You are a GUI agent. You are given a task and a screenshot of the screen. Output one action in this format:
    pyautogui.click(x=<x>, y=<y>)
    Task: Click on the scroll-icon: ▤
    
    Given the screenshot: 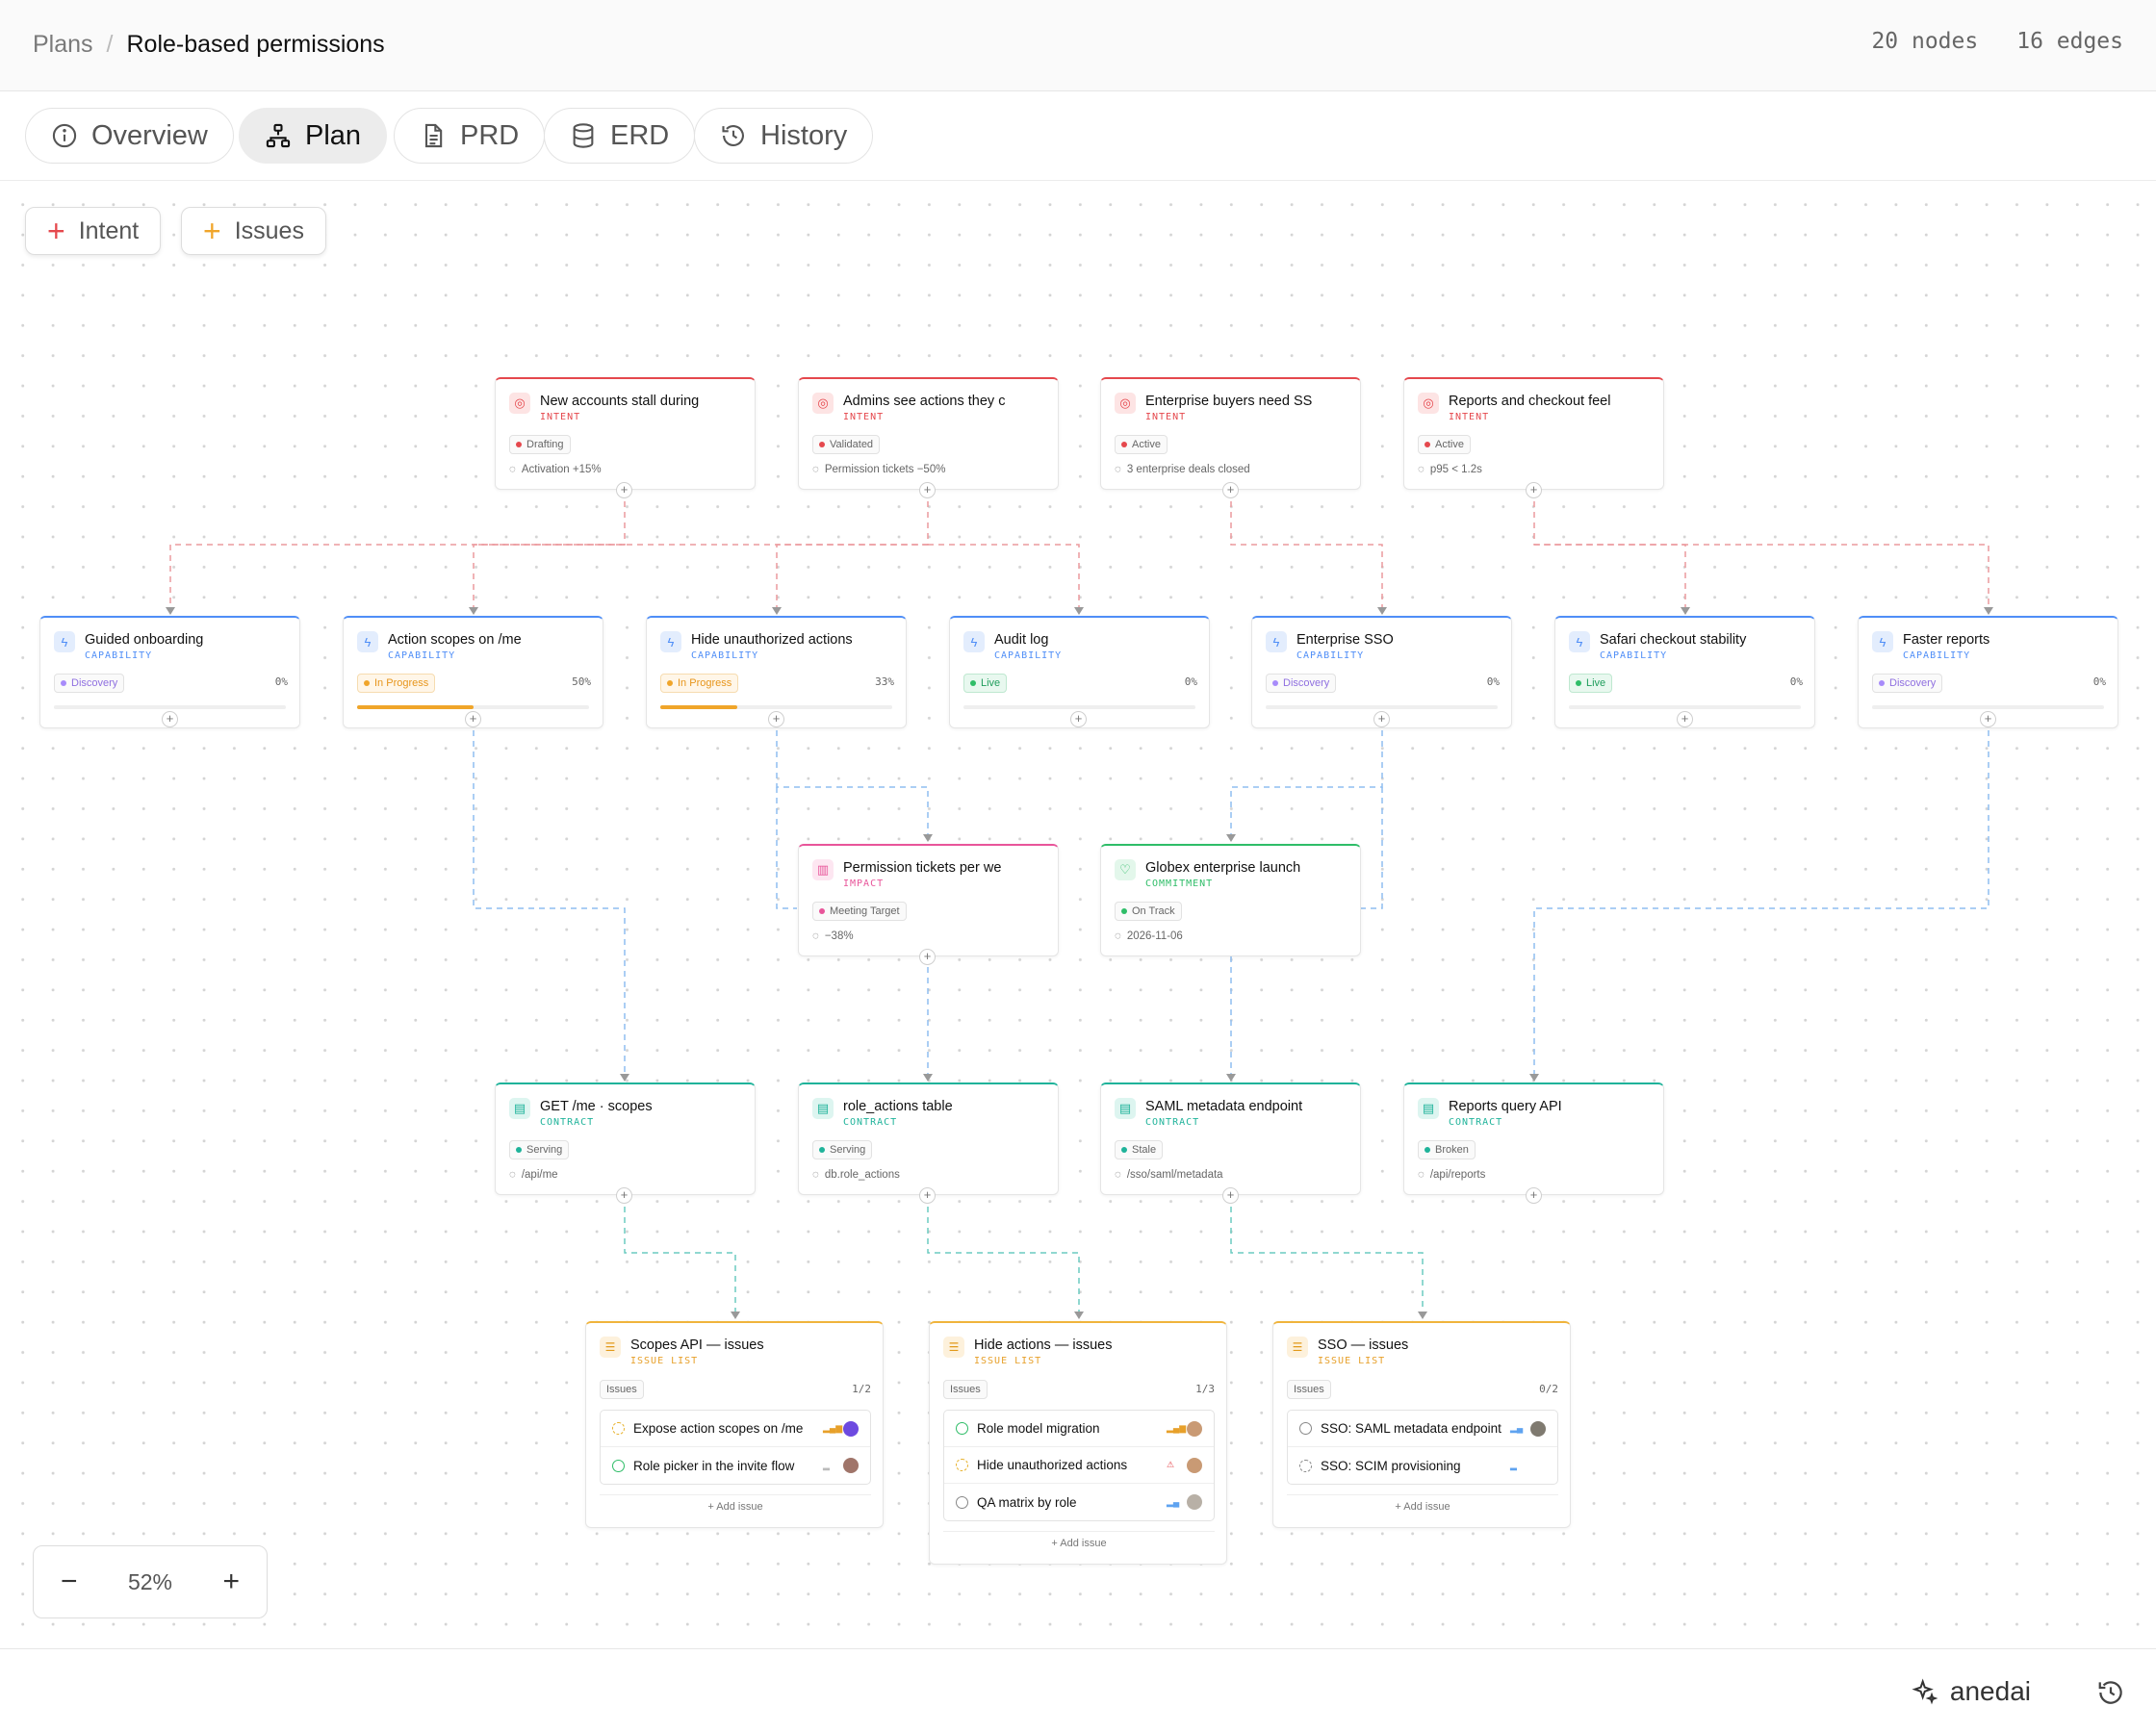 What is the action you would take?
    pyautogui.click(x=519, y=1108)
    